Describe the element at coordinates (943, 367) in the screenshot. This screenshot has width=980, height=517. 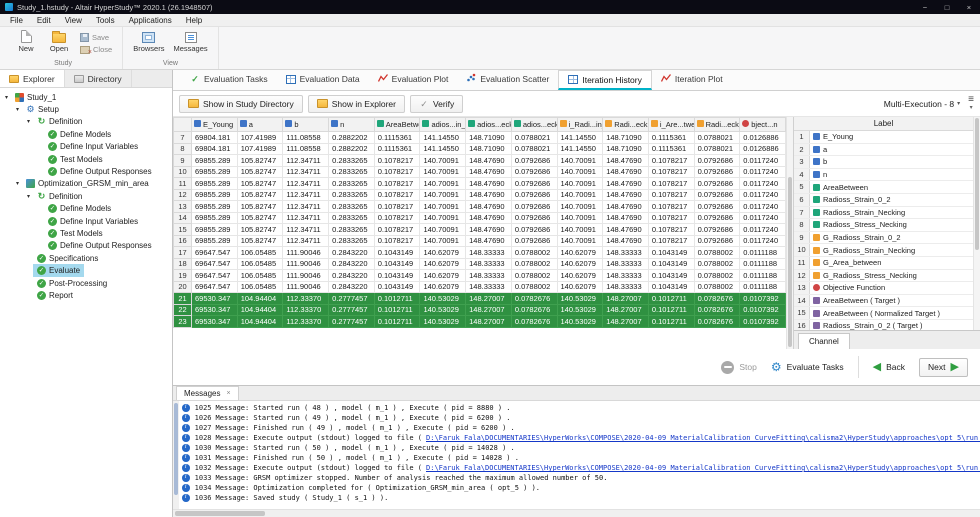
I see `next-button: Next` at that location.